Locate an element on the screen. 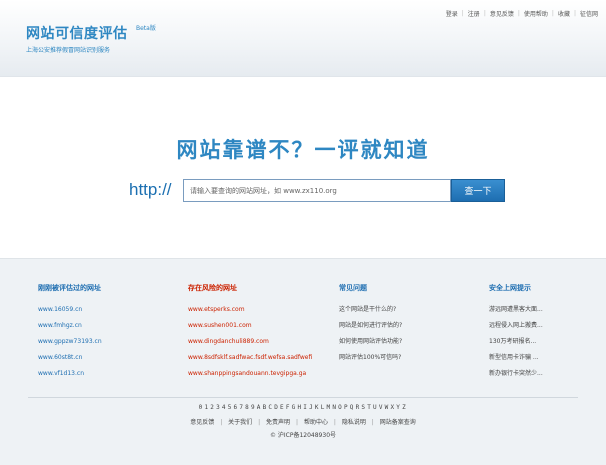  alphabet-index-link: Q is located at coordinates (352, 407).